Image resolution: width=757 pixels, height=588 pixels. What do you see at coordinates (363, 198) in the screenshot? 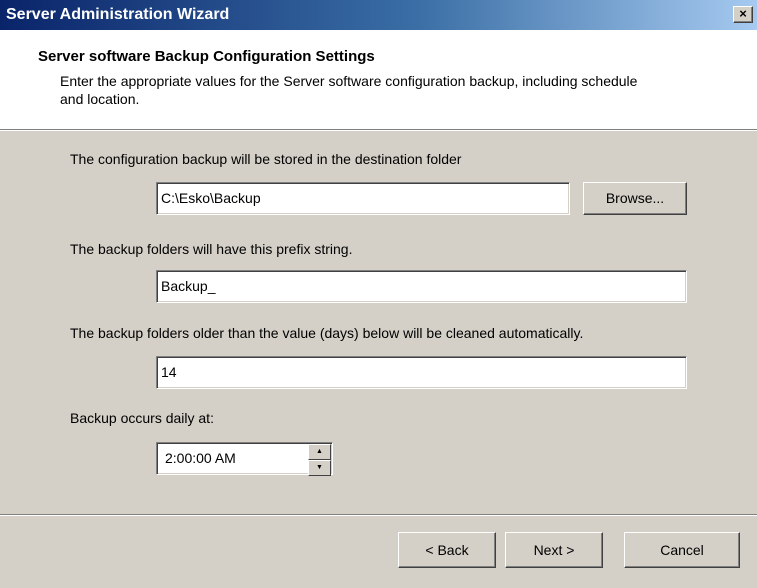
I see `destination-folder-input: C:\Esko\Backup` at bounding box center [363, 198].